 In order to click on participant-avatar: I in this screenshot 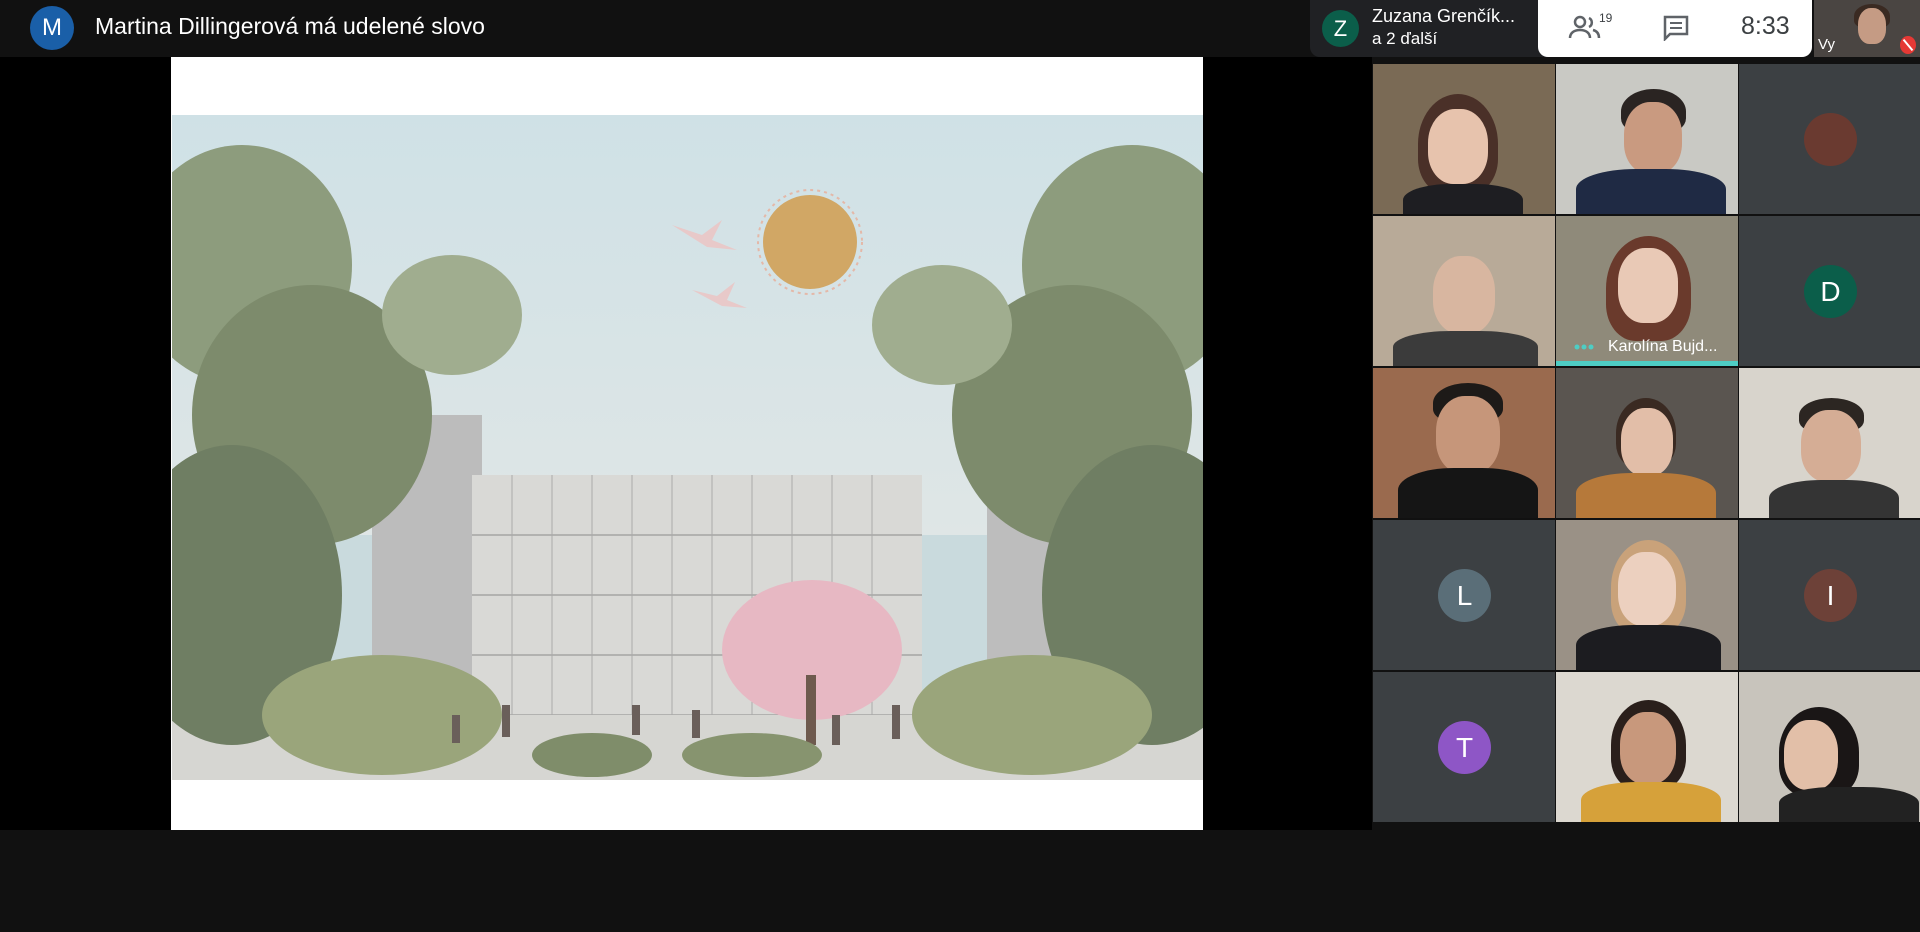, I will do `click(1830, 595)`.